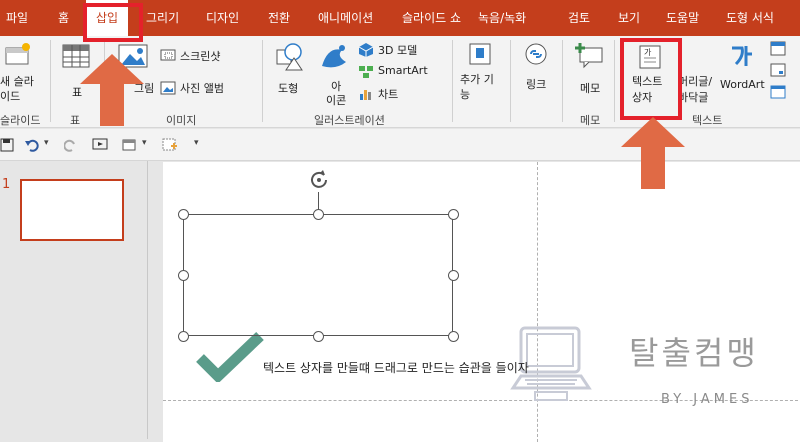  I want to click on slides-group-label: 슬라이드, so click(20, 120).